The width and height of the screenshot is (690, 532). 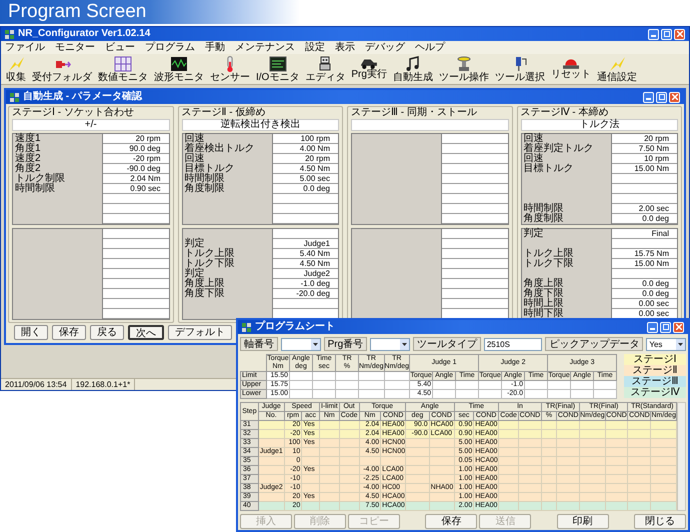 I want to click on toolbar-button: 自動生成, so click(x=413, y=69).